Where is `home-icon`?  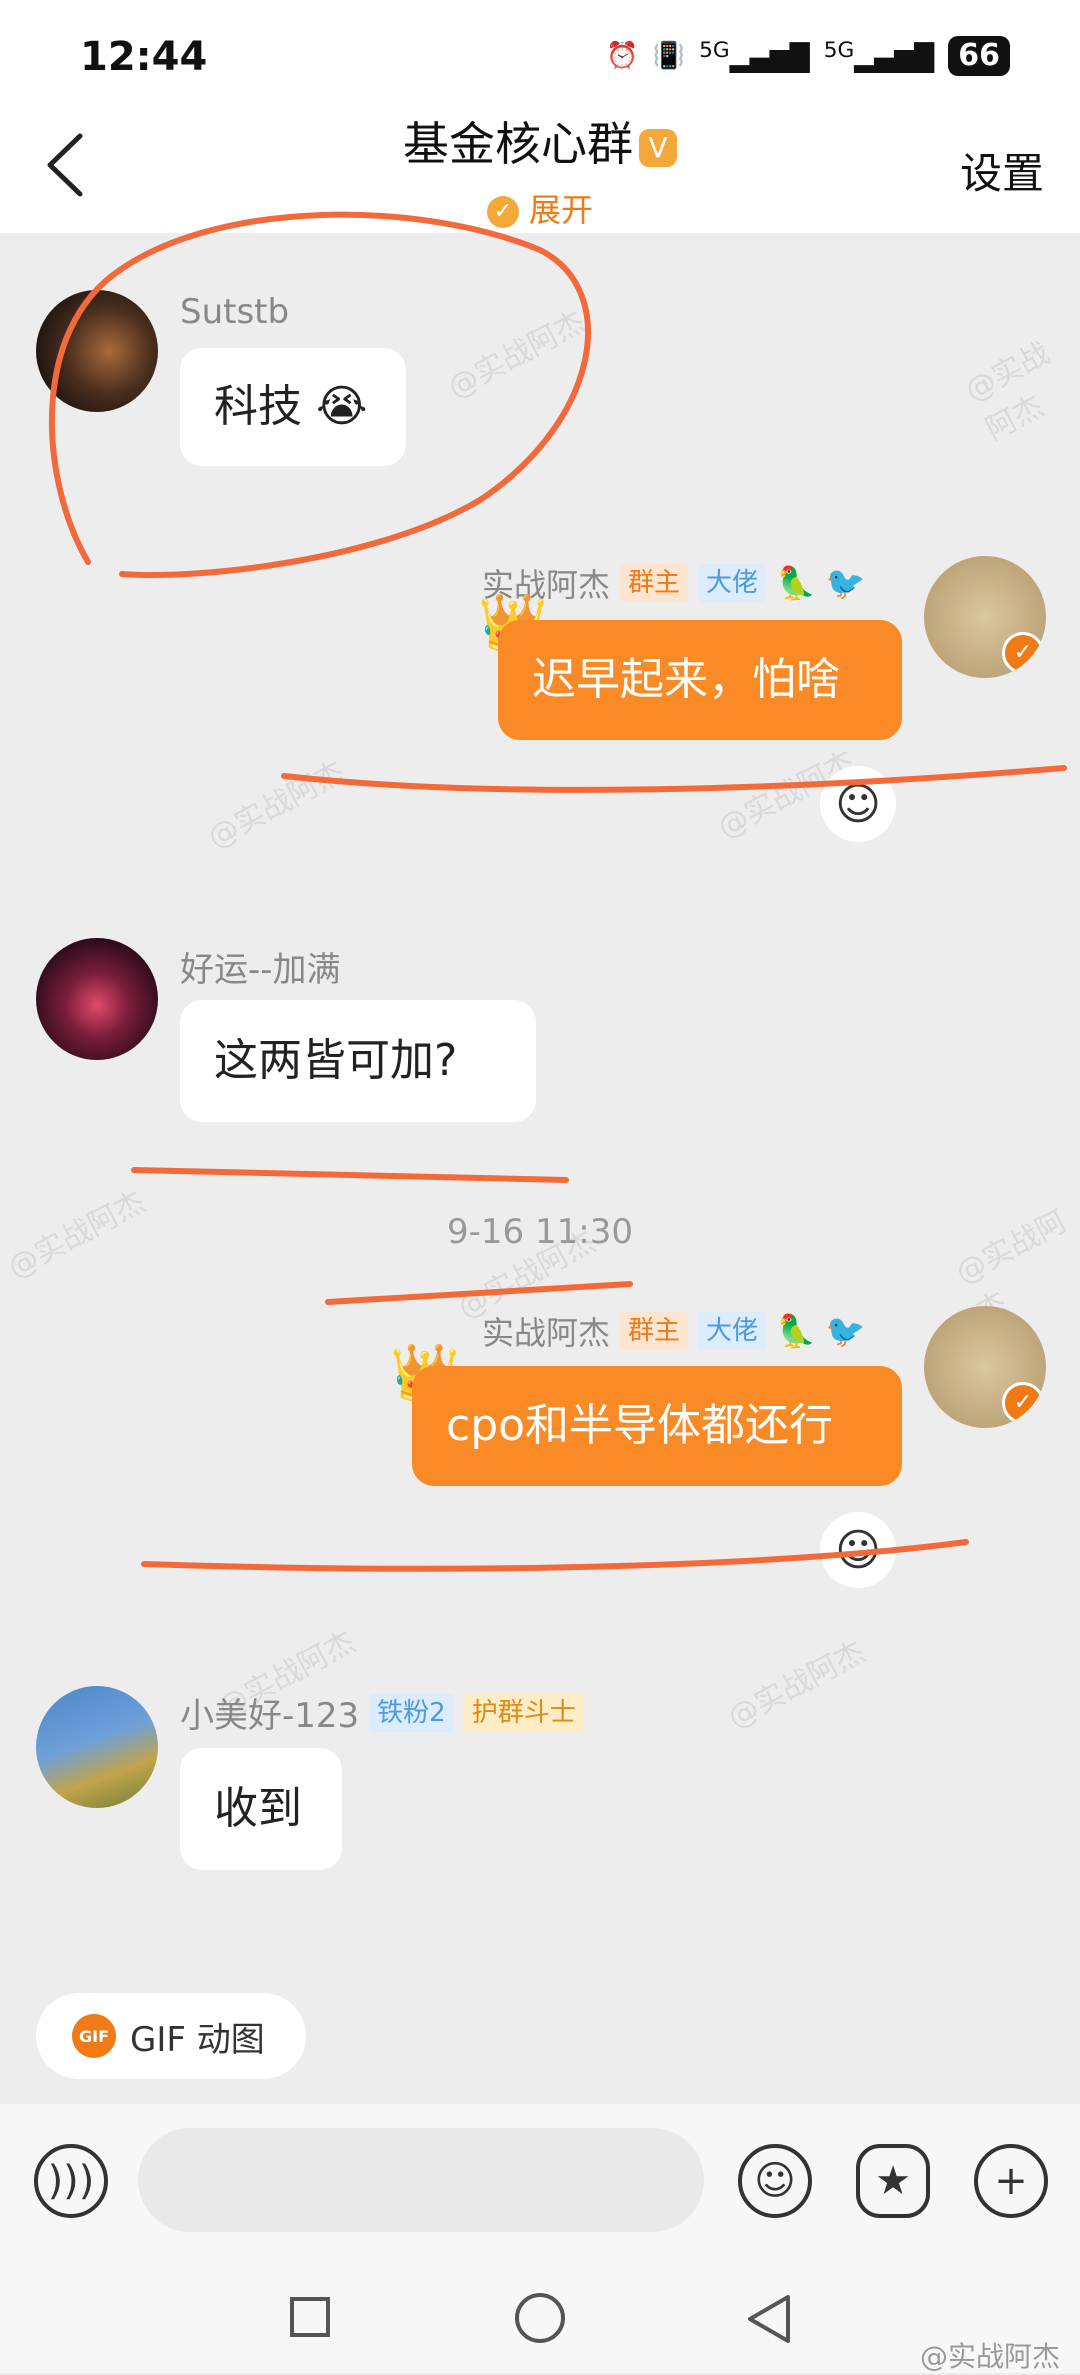 home-icon is located at coordinates (540, 2318).